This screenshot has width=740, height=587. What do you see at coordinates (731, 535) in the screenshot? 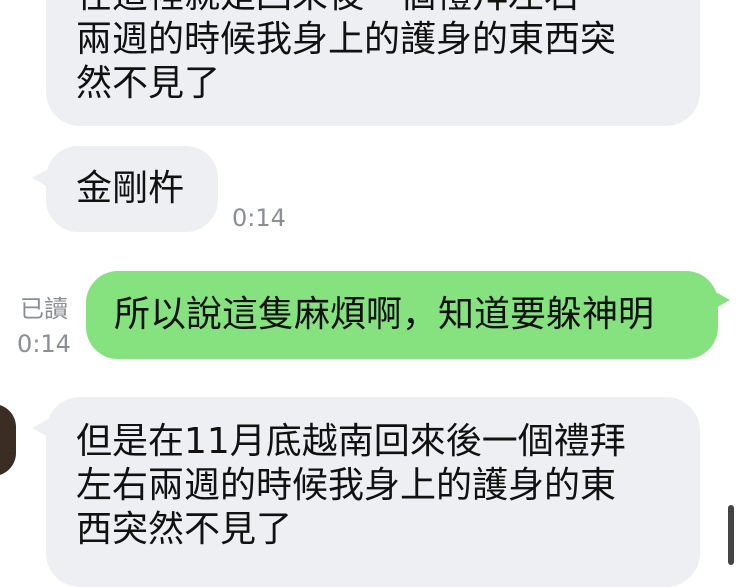
I see `scrollbar` at bounding box center [731, 535].